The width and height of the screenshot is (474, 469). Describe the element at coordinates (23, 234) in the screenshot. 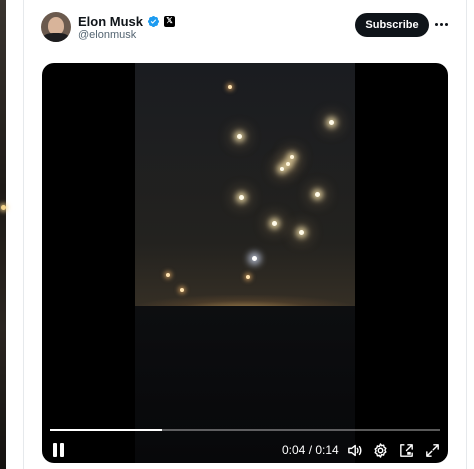

I see `card-left-border` at that location.